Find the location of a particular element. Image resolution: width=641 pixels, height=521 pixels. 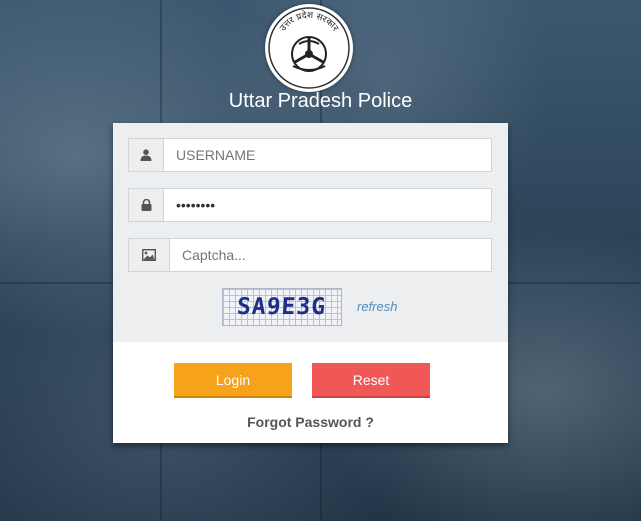

svg-text: उत्तर प्रदेश सरकार is located at coordinates (309, 21).